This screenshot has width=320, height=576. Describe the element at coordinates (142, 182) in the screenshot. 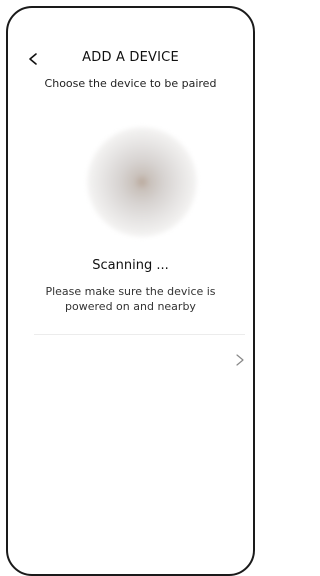

I see `scan-animation` at that location.